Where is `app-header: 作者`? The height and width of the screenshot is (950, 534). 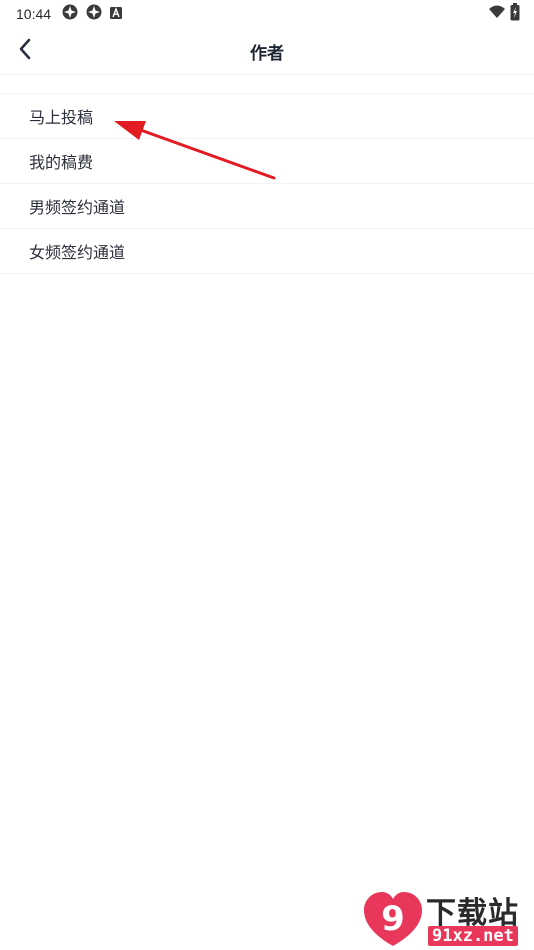
app-header: 作者 is located at coordinates (267, 51).